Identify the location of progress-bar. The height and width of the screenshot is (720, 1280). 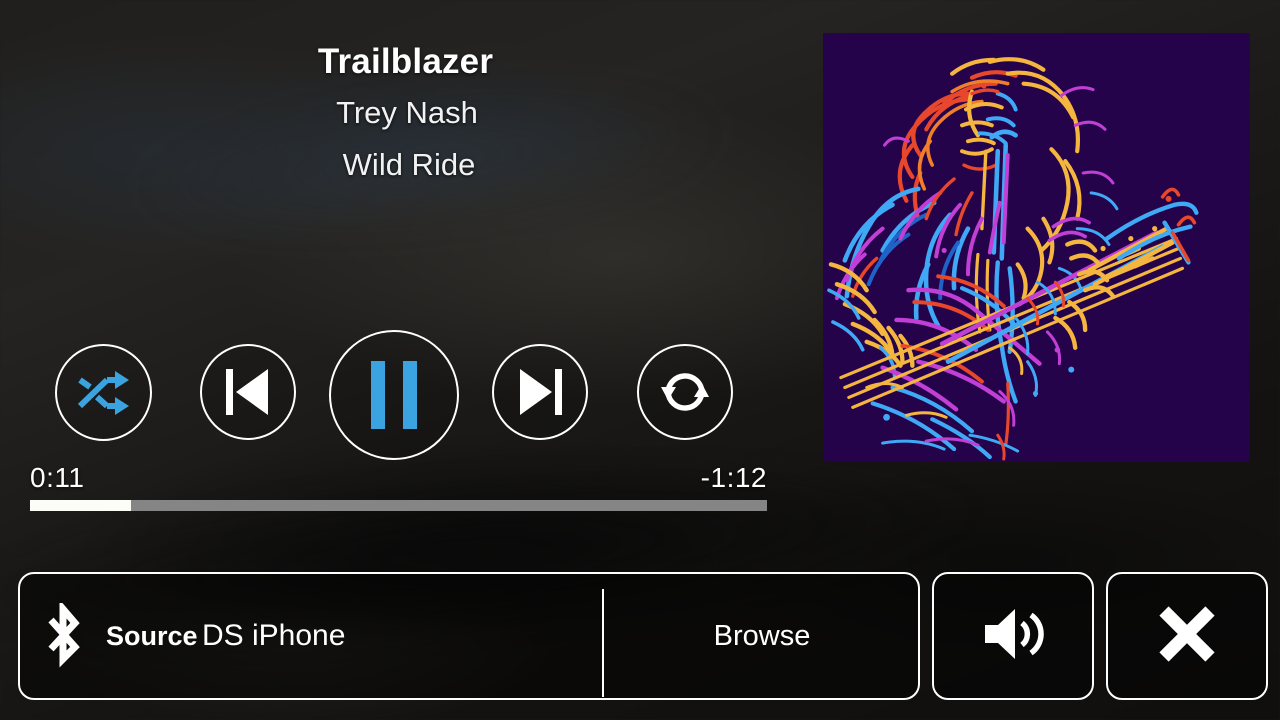
(398, 505).